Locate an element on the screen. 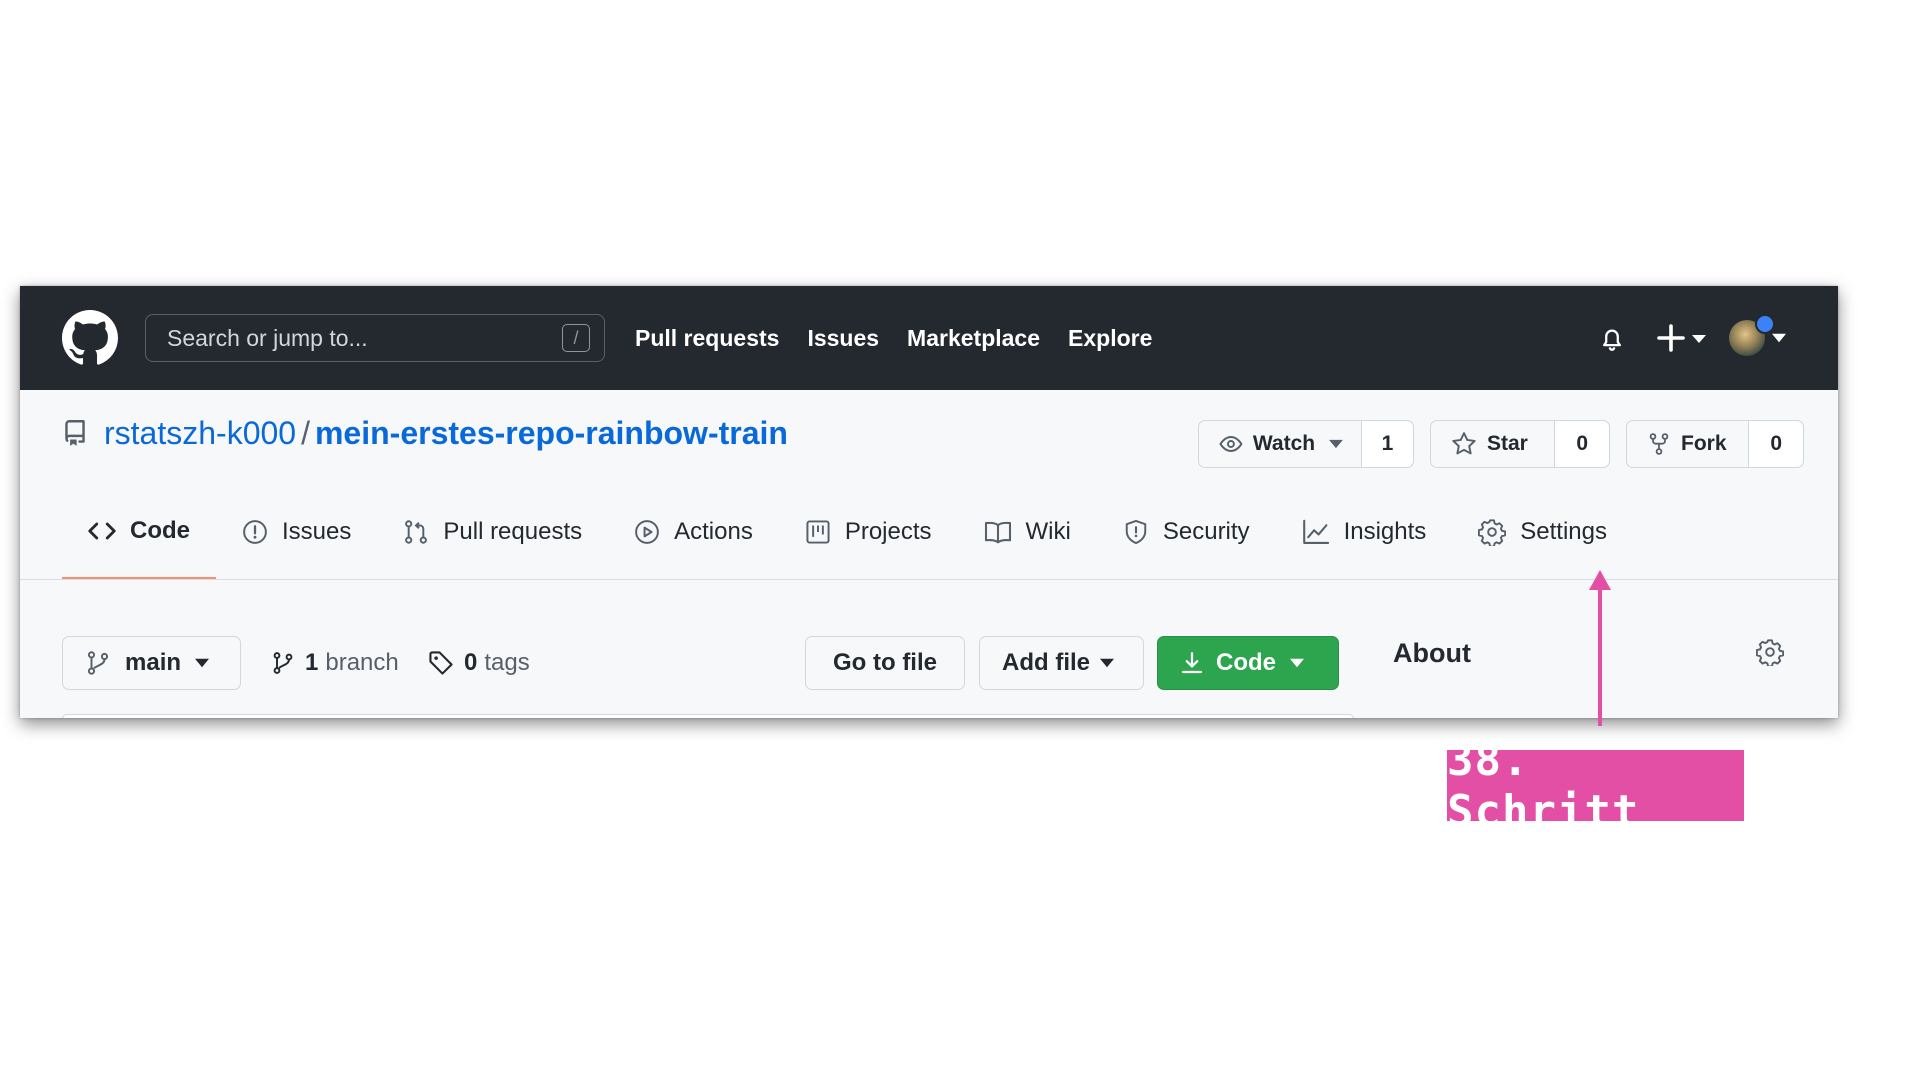  tab-security: Security is located at coordinates (1186, 532).